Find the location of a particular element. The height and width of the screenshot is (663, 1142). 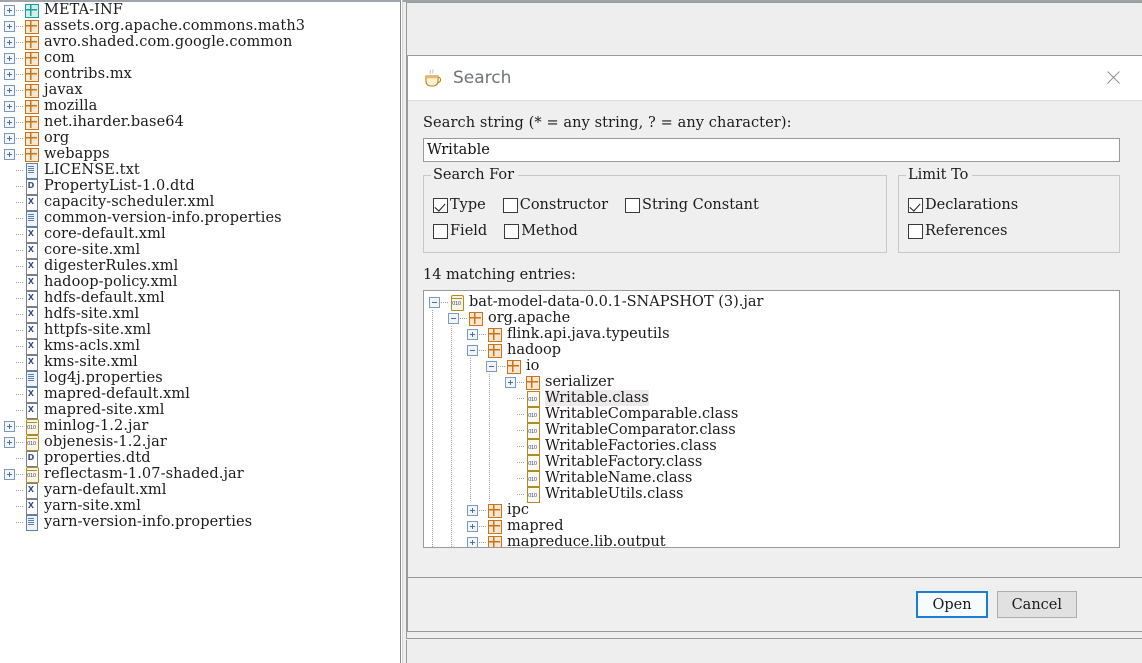

file-tree-row: mapred-site.xml is located at coordinates (200, 410).